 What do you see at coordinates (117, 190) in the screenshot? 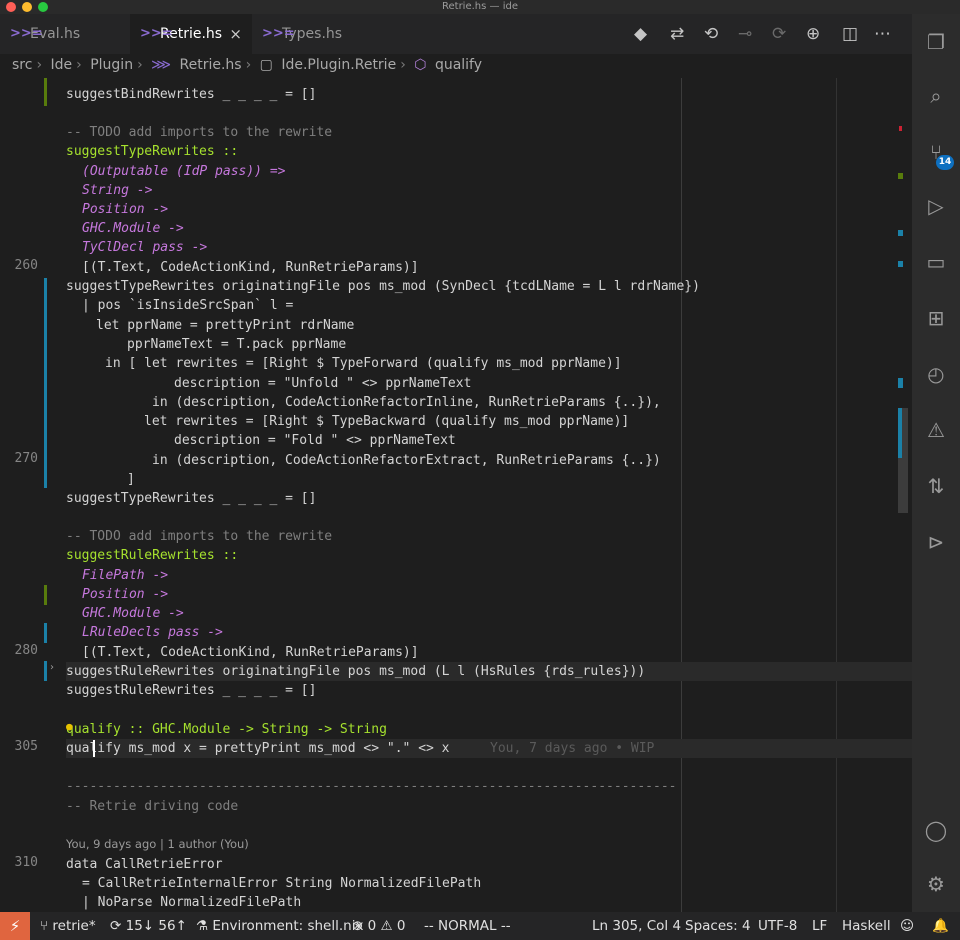
I see `code-line: String ->` at bounding box center [117, 190].